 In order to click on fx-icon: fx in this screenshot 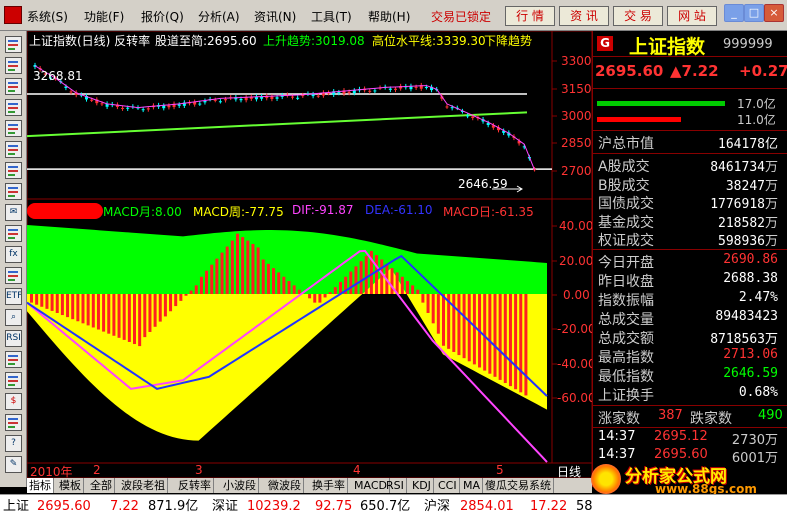, I will do `click(13, 254)`.